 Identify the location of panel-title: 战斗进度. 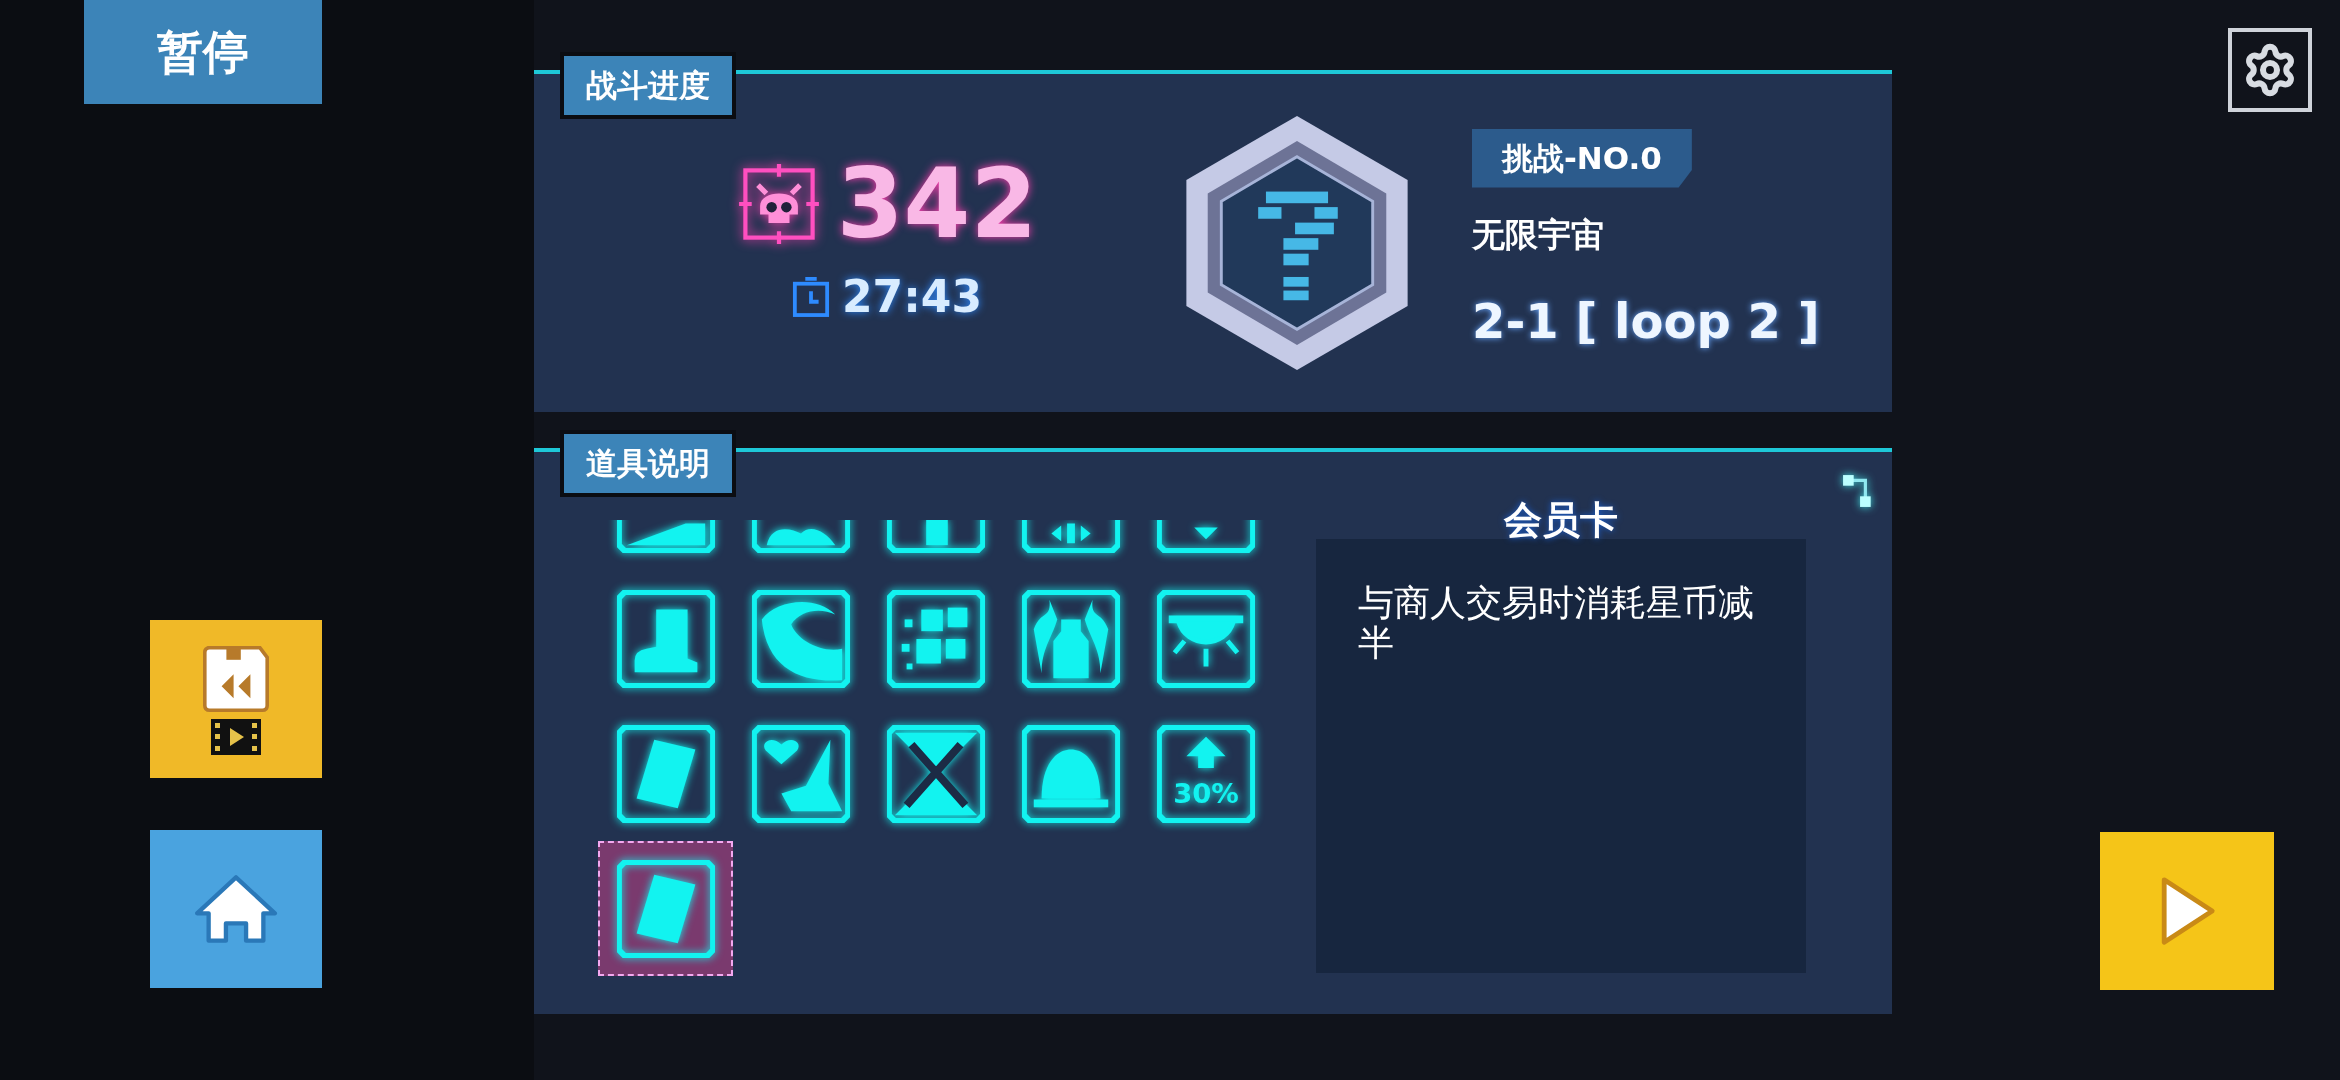
(648, 85).